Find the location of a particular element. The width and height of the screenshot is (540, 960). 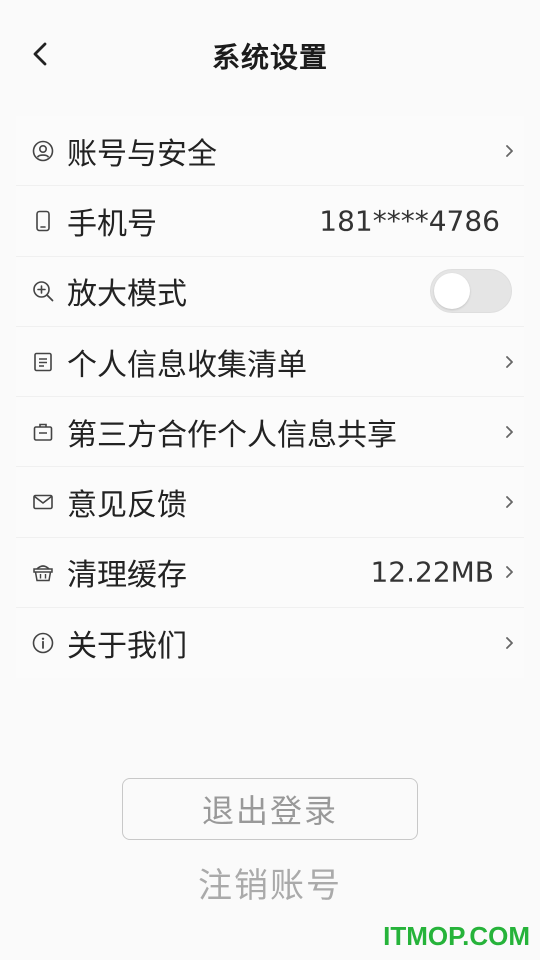

settings-item-phone: 手机号 181****4786 is located at coordinates (270, 221).